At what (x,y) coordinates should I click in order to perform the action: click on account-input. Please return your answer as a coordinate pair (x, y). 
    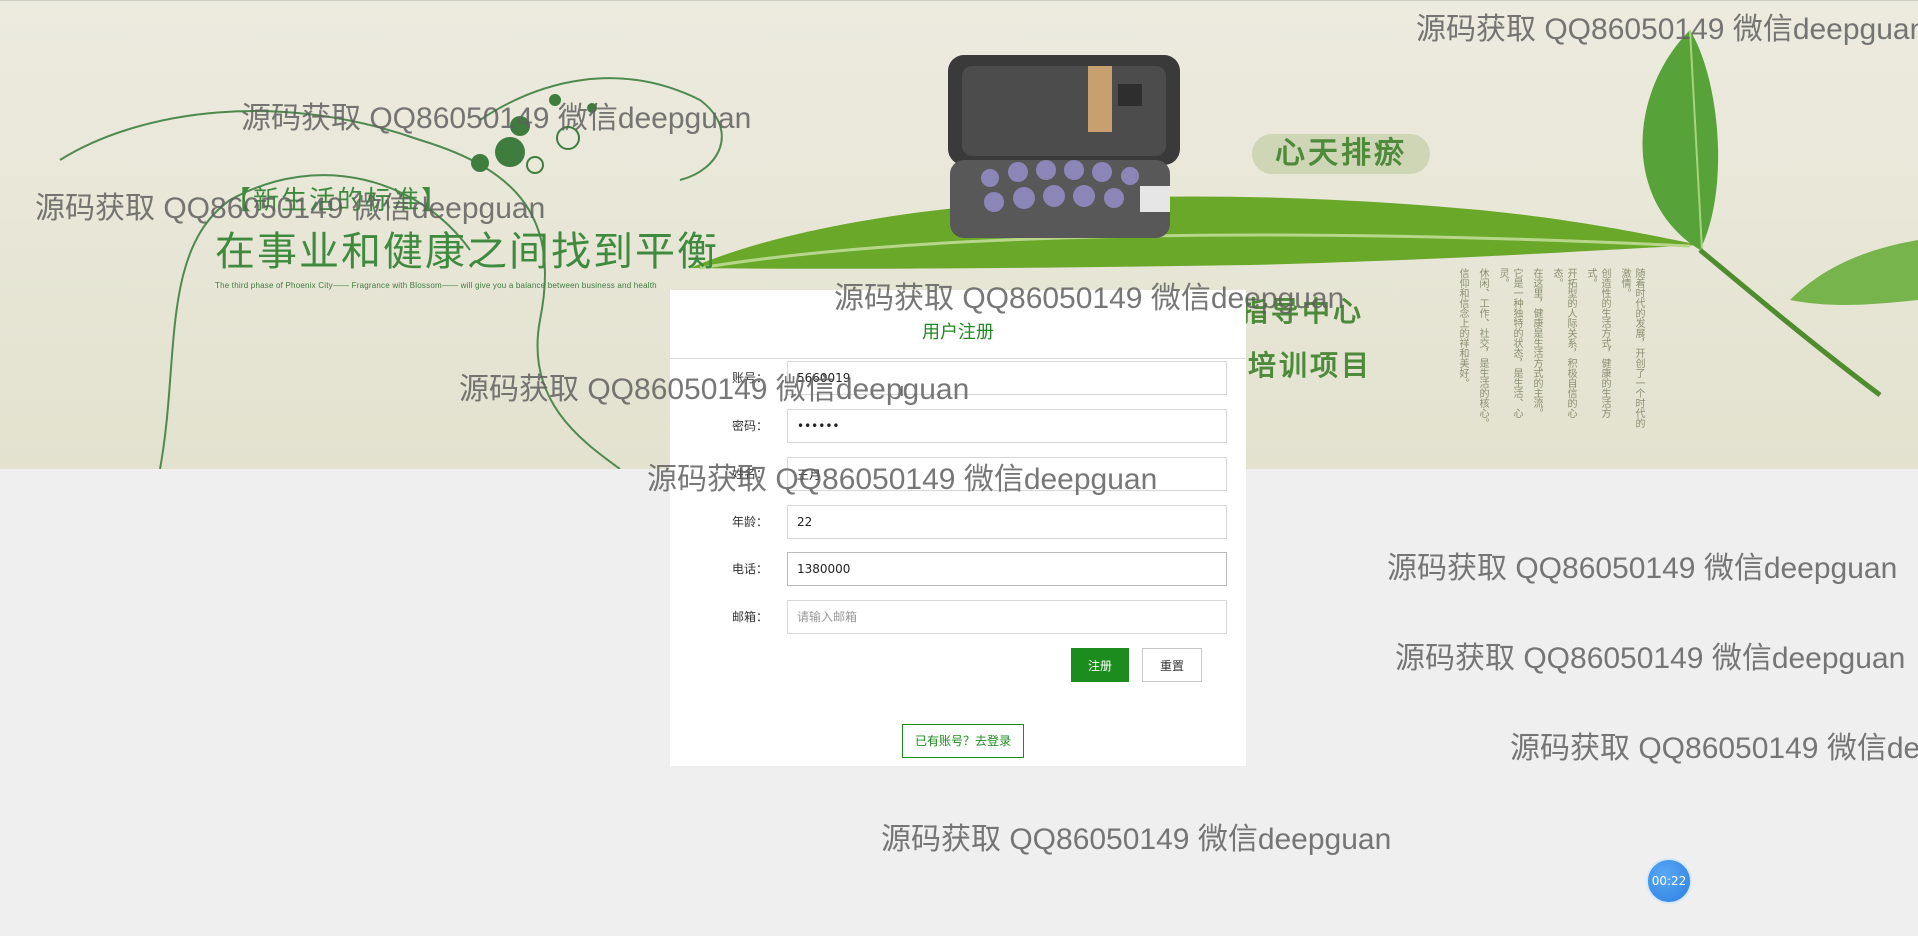
    Looking at the image, I should click on (1007, 378).